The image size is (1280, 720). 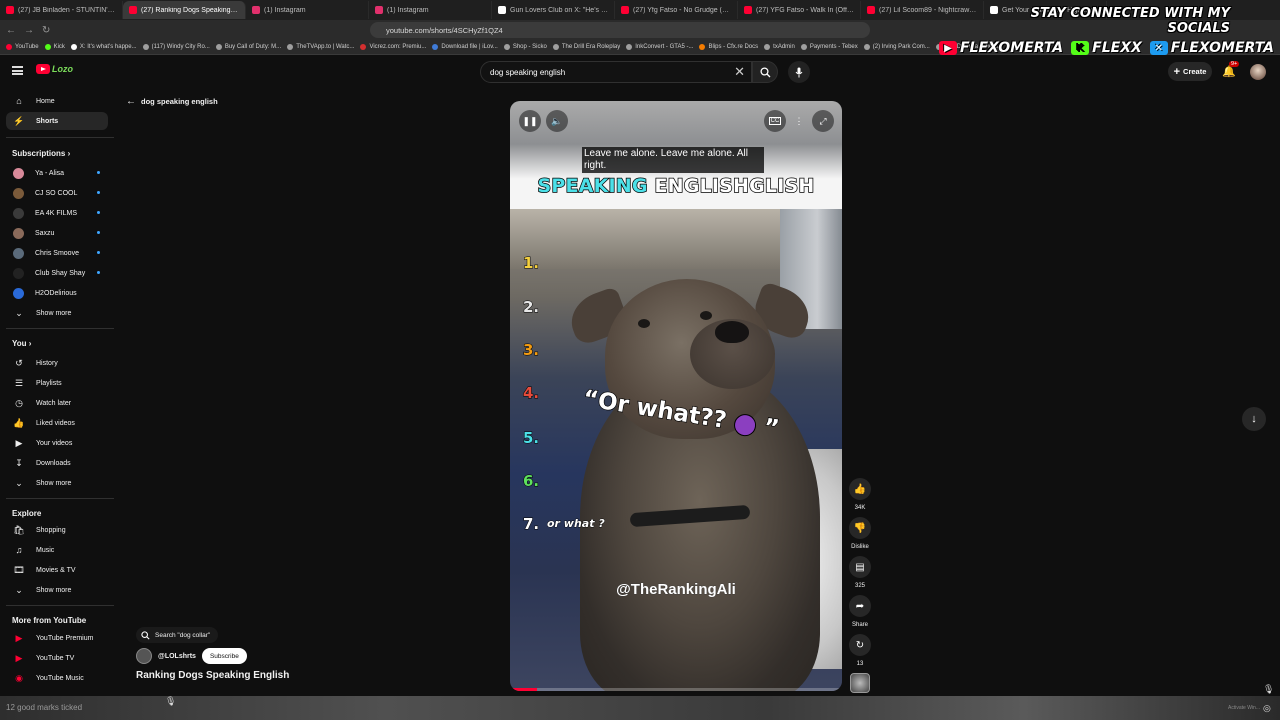 I want to click on related-search-chip: Search "dog collar", so click(x=177, y=635).